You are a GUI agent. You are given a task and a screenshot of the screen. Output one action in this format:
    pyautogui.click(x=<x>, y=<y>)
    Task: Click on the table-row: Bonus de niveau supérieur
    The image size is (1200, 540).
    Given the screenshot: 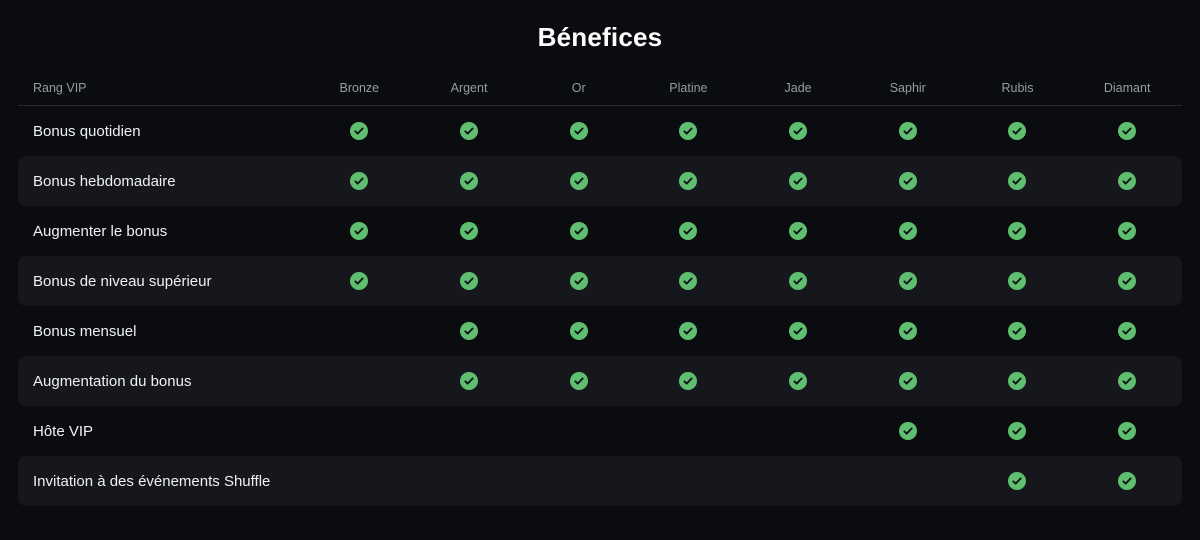 What is the action you would take?
    pyautogui.click(x=600, y=281)
    